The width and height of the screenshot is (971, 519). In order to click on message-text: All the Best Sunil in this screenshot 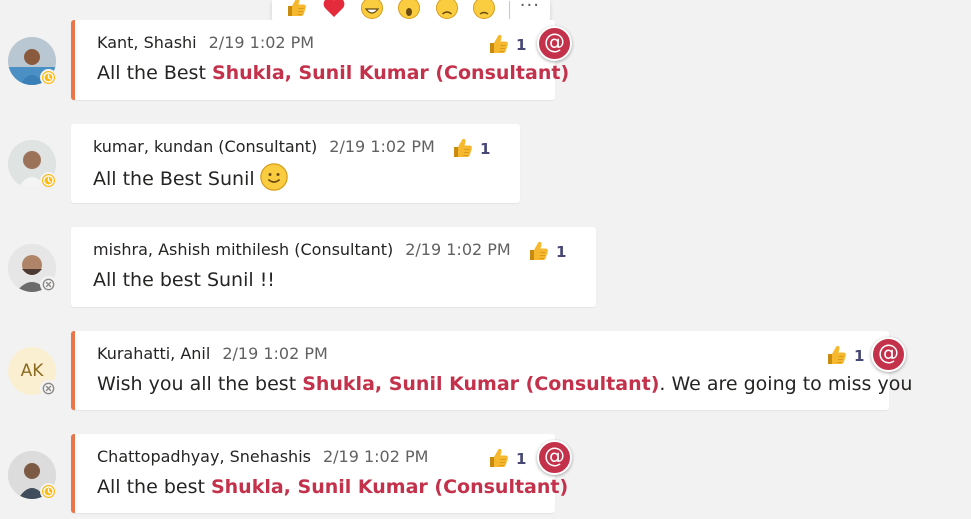, I will do `click(174, 179)`.